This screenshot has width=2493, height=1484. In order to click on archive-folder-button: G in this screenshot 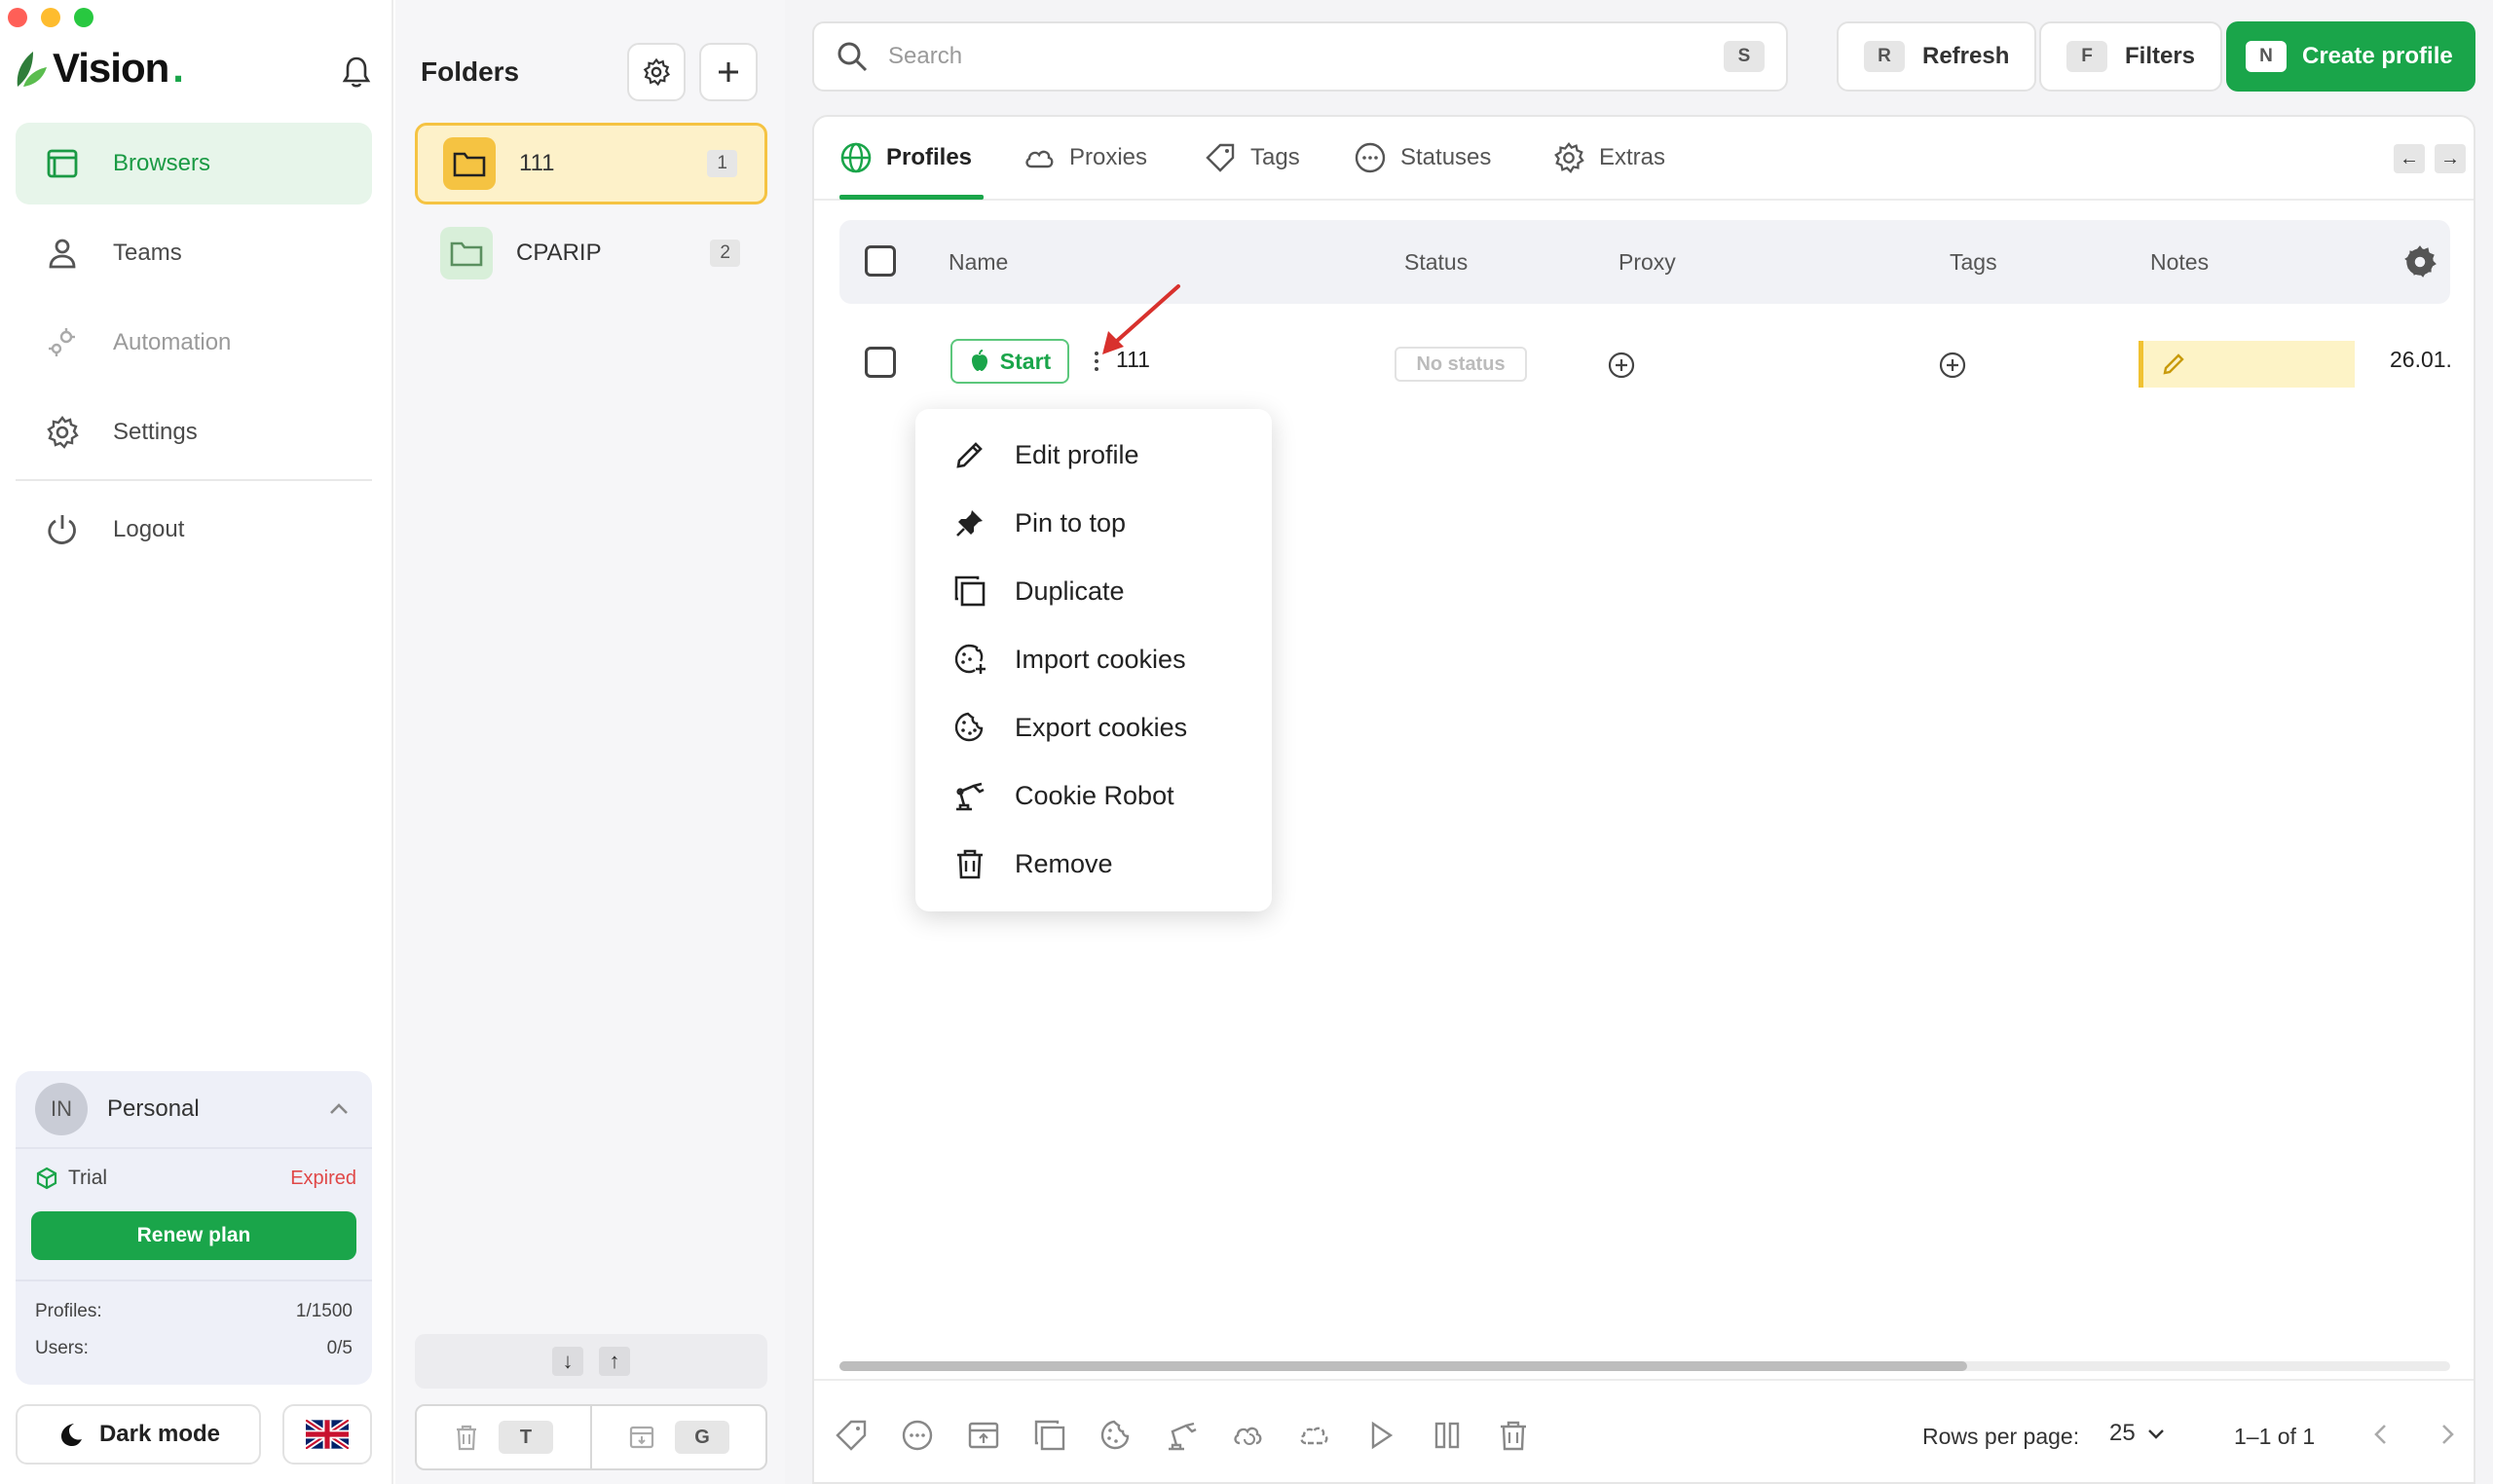, I will do `click(678, 1437)`.